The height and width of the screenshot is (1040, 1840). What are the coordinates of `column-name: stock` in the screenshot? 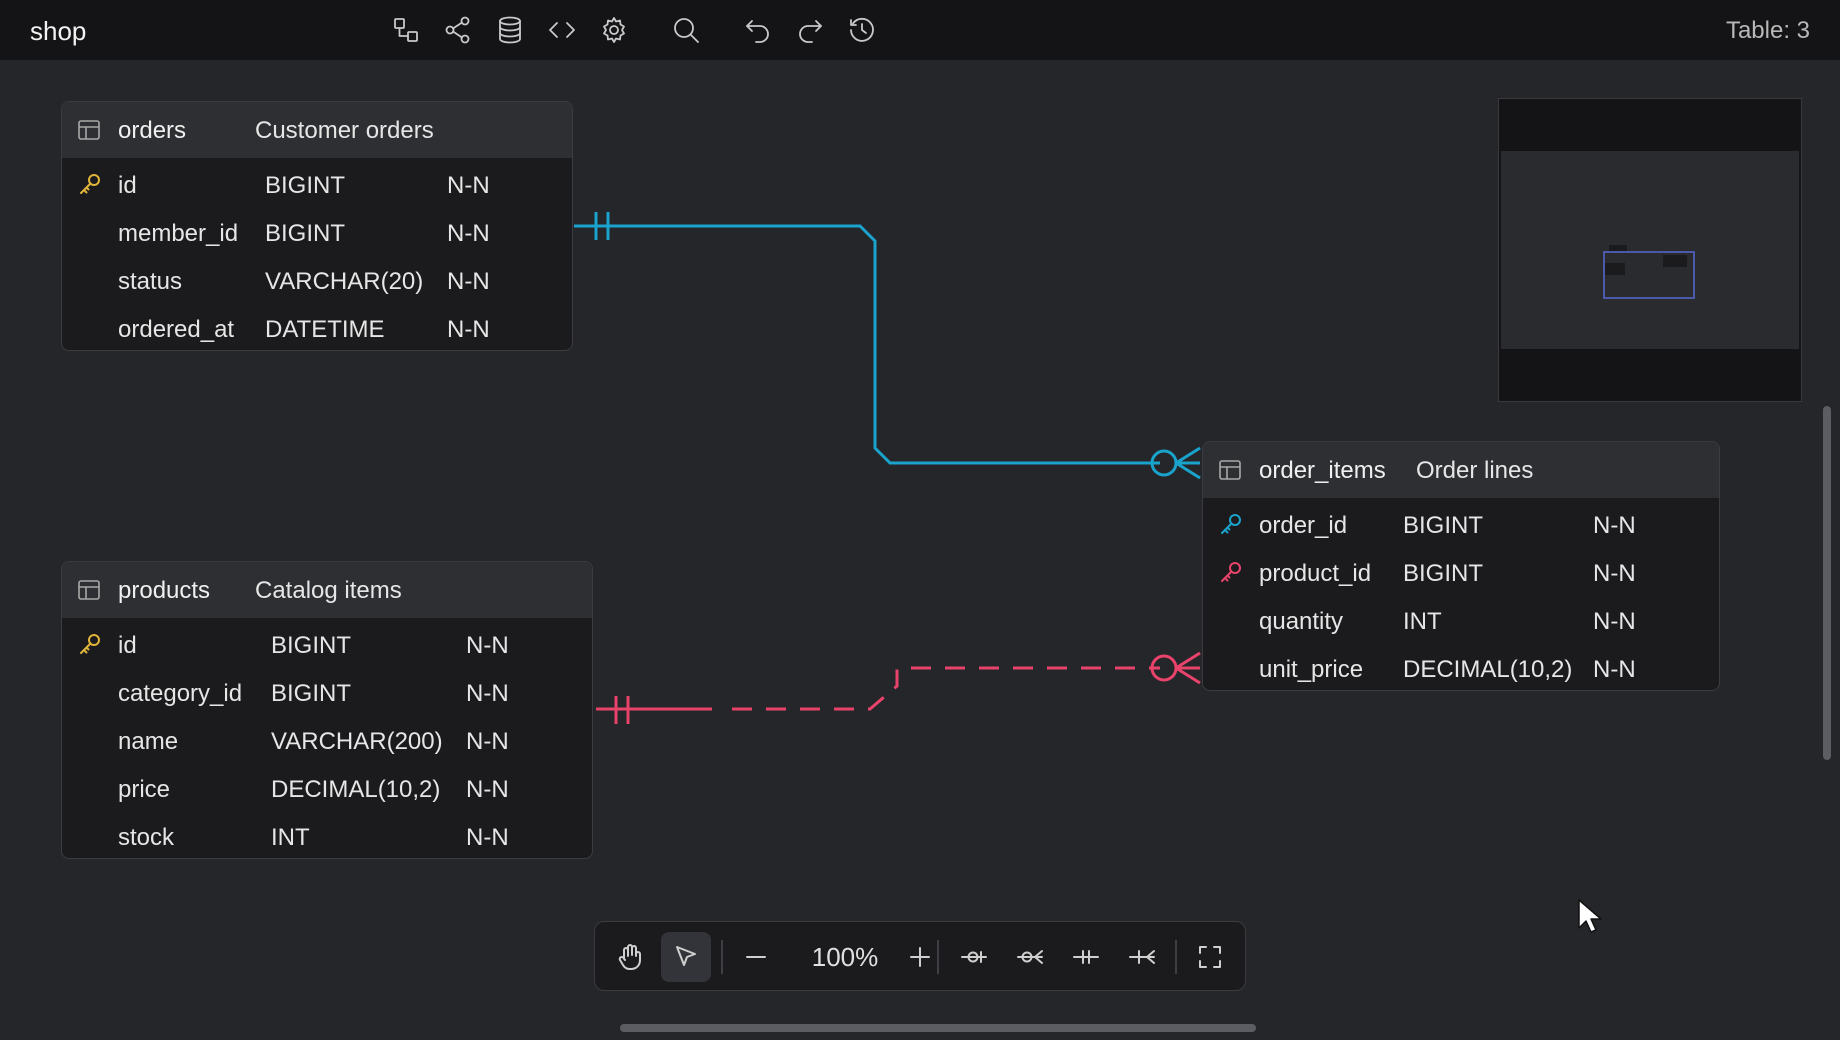 It's located at (146, 837).